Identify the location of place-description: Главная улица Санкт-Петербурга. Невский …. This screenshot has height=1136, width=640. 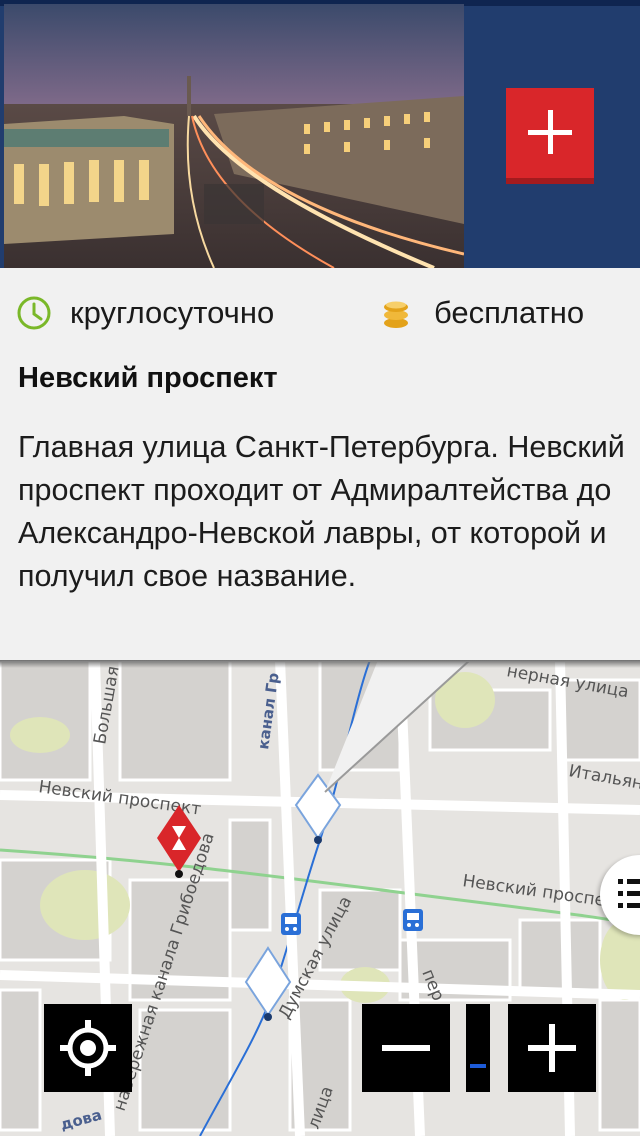
(321, 511).